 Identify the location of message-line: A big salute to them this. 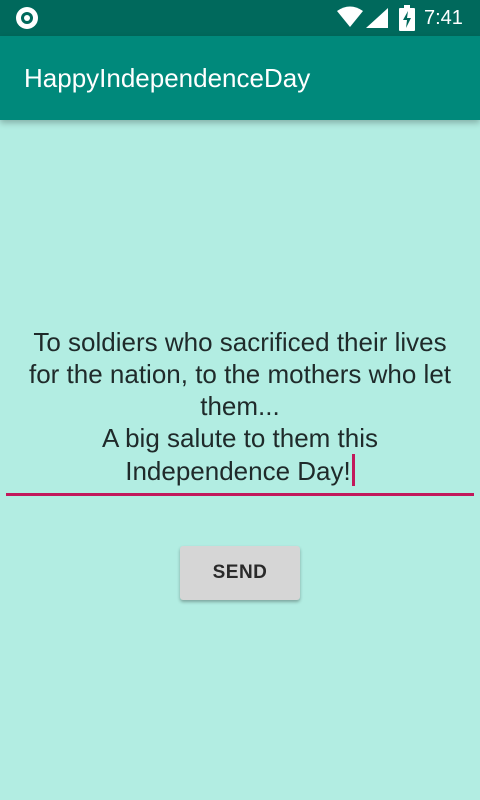
(240, 438).